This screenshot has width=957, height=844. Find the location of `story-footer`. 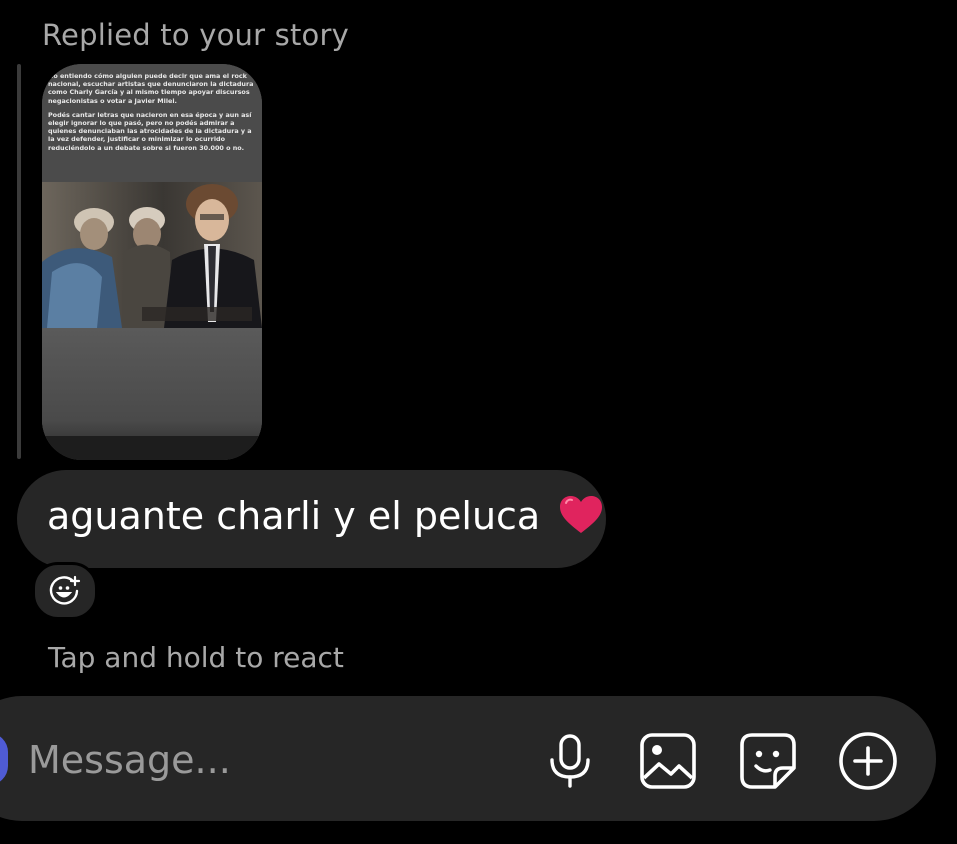

story-footer is located at coordinates (152, 448).